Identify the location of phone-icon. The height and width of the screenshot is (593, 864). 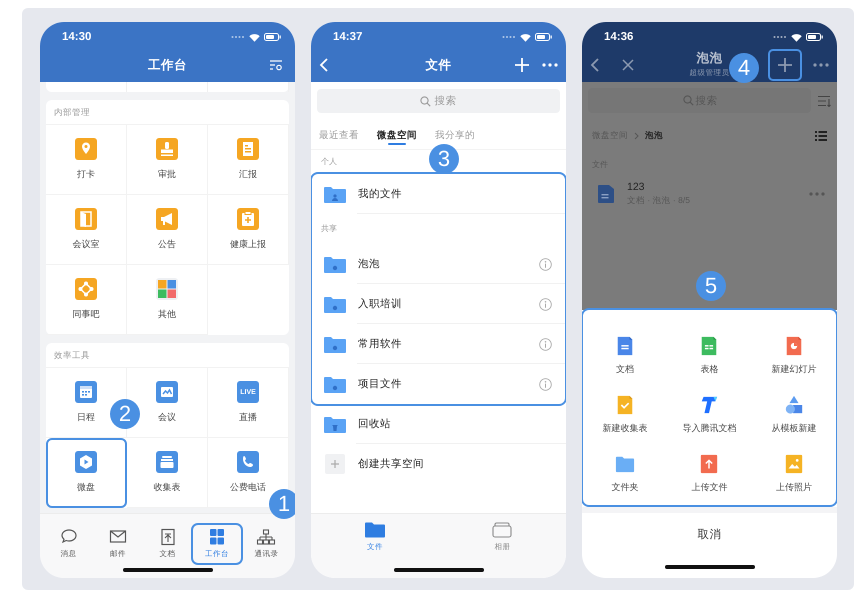
(248, 462).